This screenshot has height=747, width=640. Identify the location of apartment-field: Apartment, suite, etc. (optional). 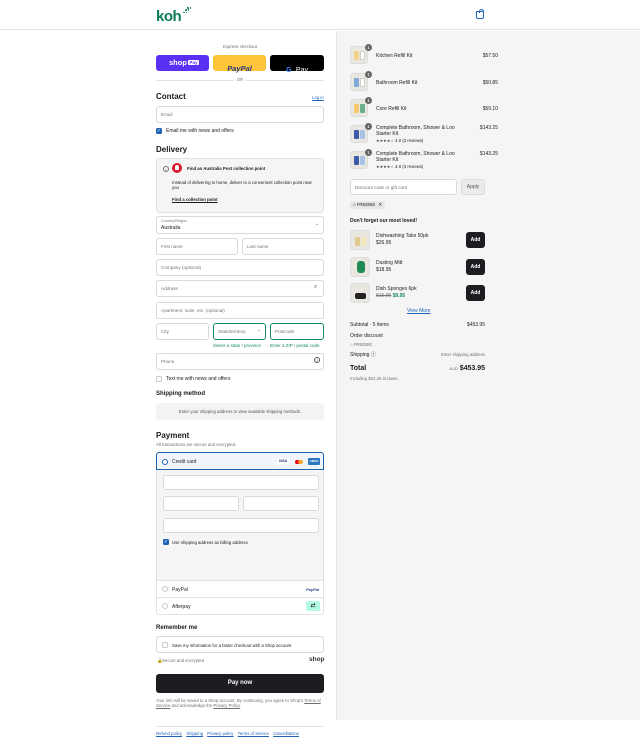
(240, 310).